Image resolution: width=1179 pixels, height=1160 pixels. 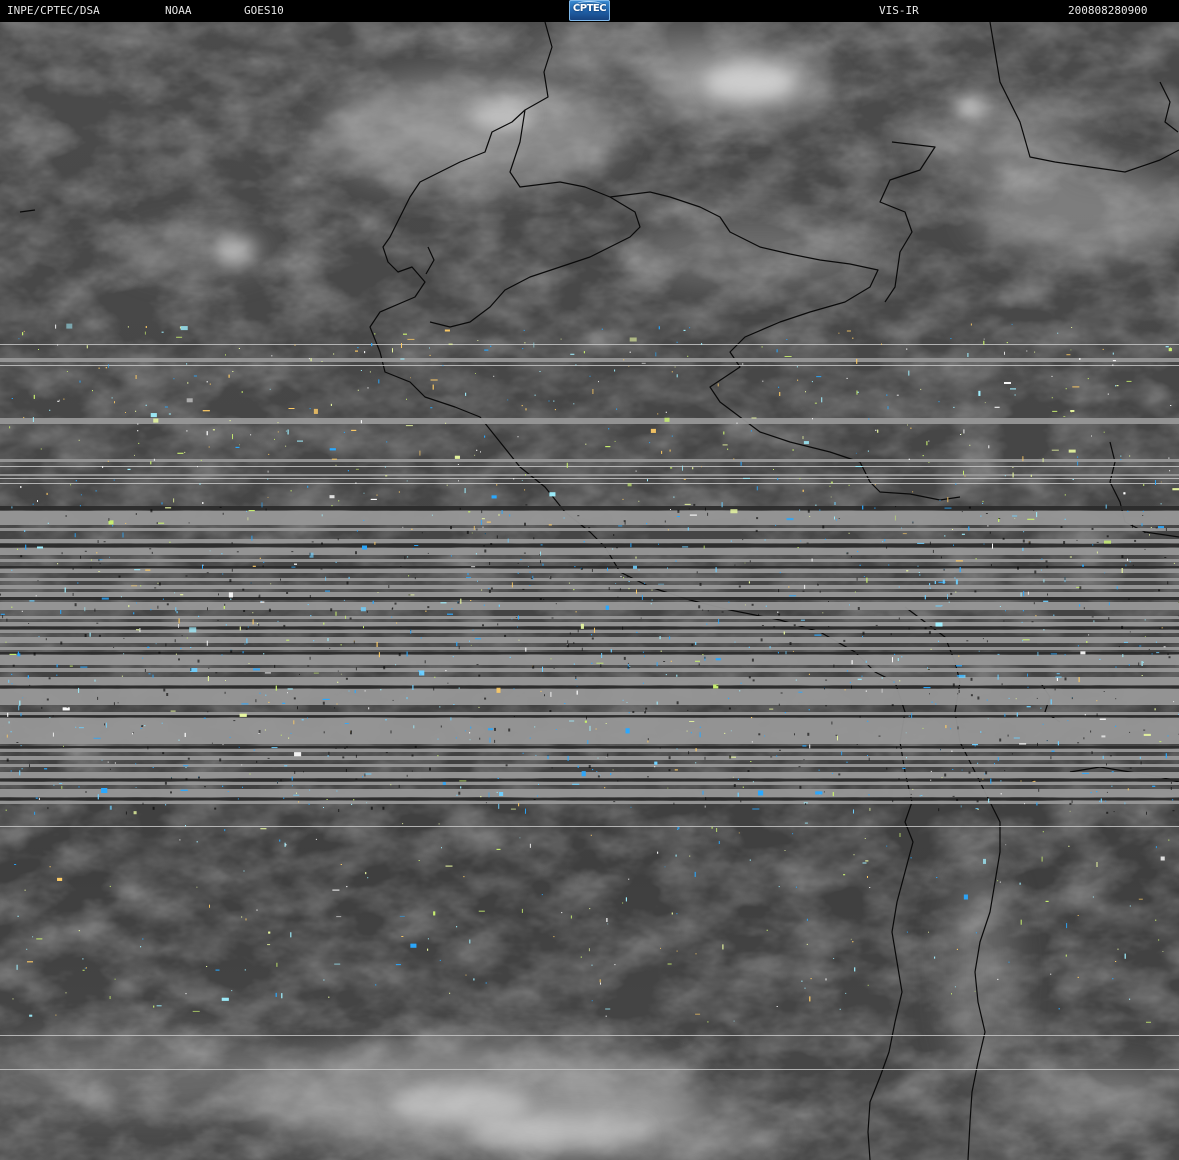 What do you see at coordinates (589, 344) in the screenshot?
I see `scanline-thin` at bounding box center [589, 344].